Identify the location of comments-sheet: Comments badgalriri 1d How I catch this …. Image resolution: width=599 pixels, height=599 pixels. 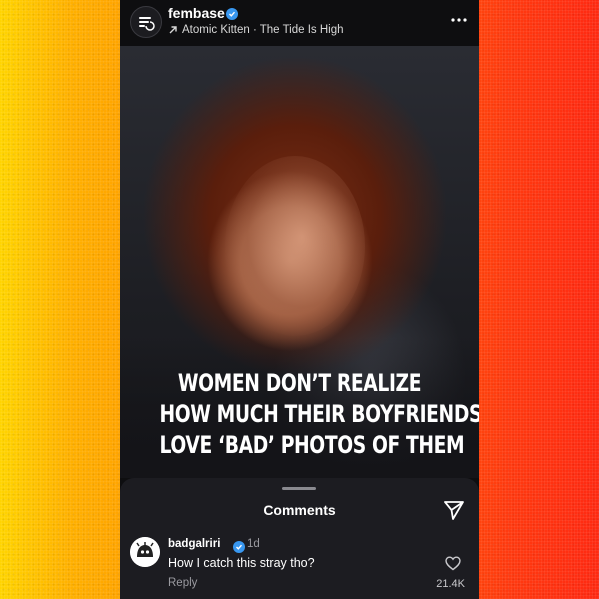
(299, 538).